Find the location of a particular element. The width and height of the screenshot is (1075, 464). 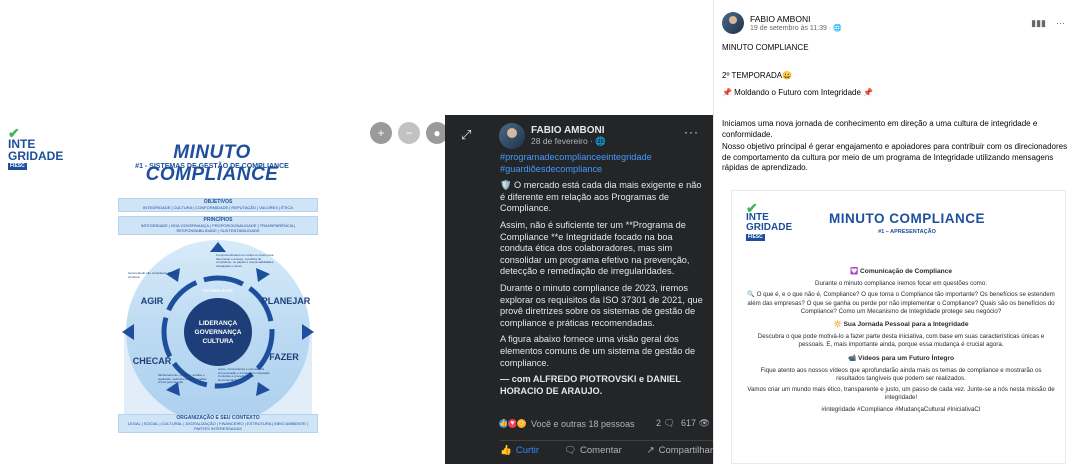

section-jornada: 🔆 Sua Jornada Pessoal para a Integridade is located at coordinates (901, 325).